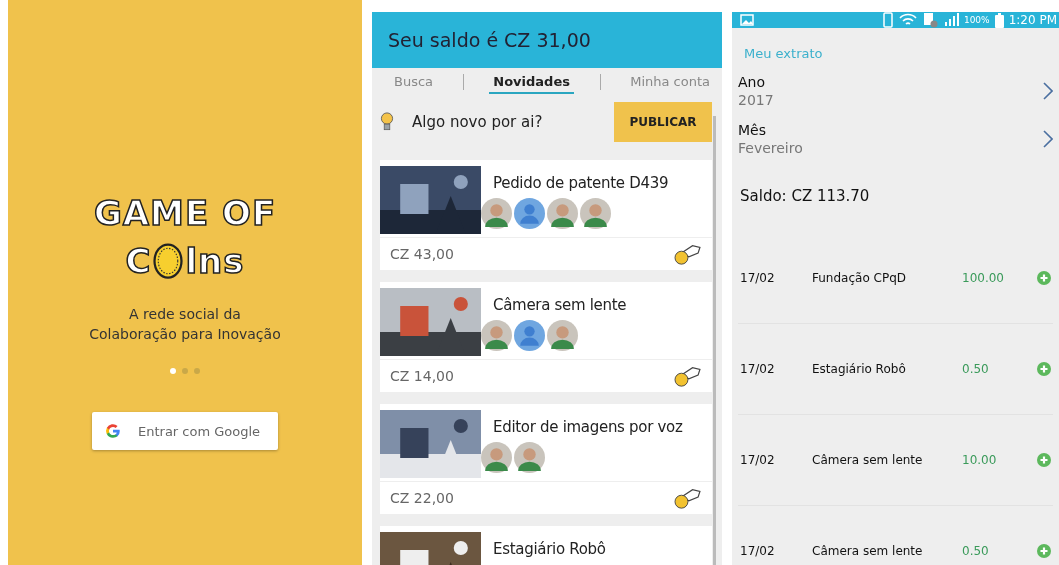  What do you see at coordinates (859, 369) in the screenshot?
I see `entry-description: Estagiário Robô` at bounding box center [859, 369].